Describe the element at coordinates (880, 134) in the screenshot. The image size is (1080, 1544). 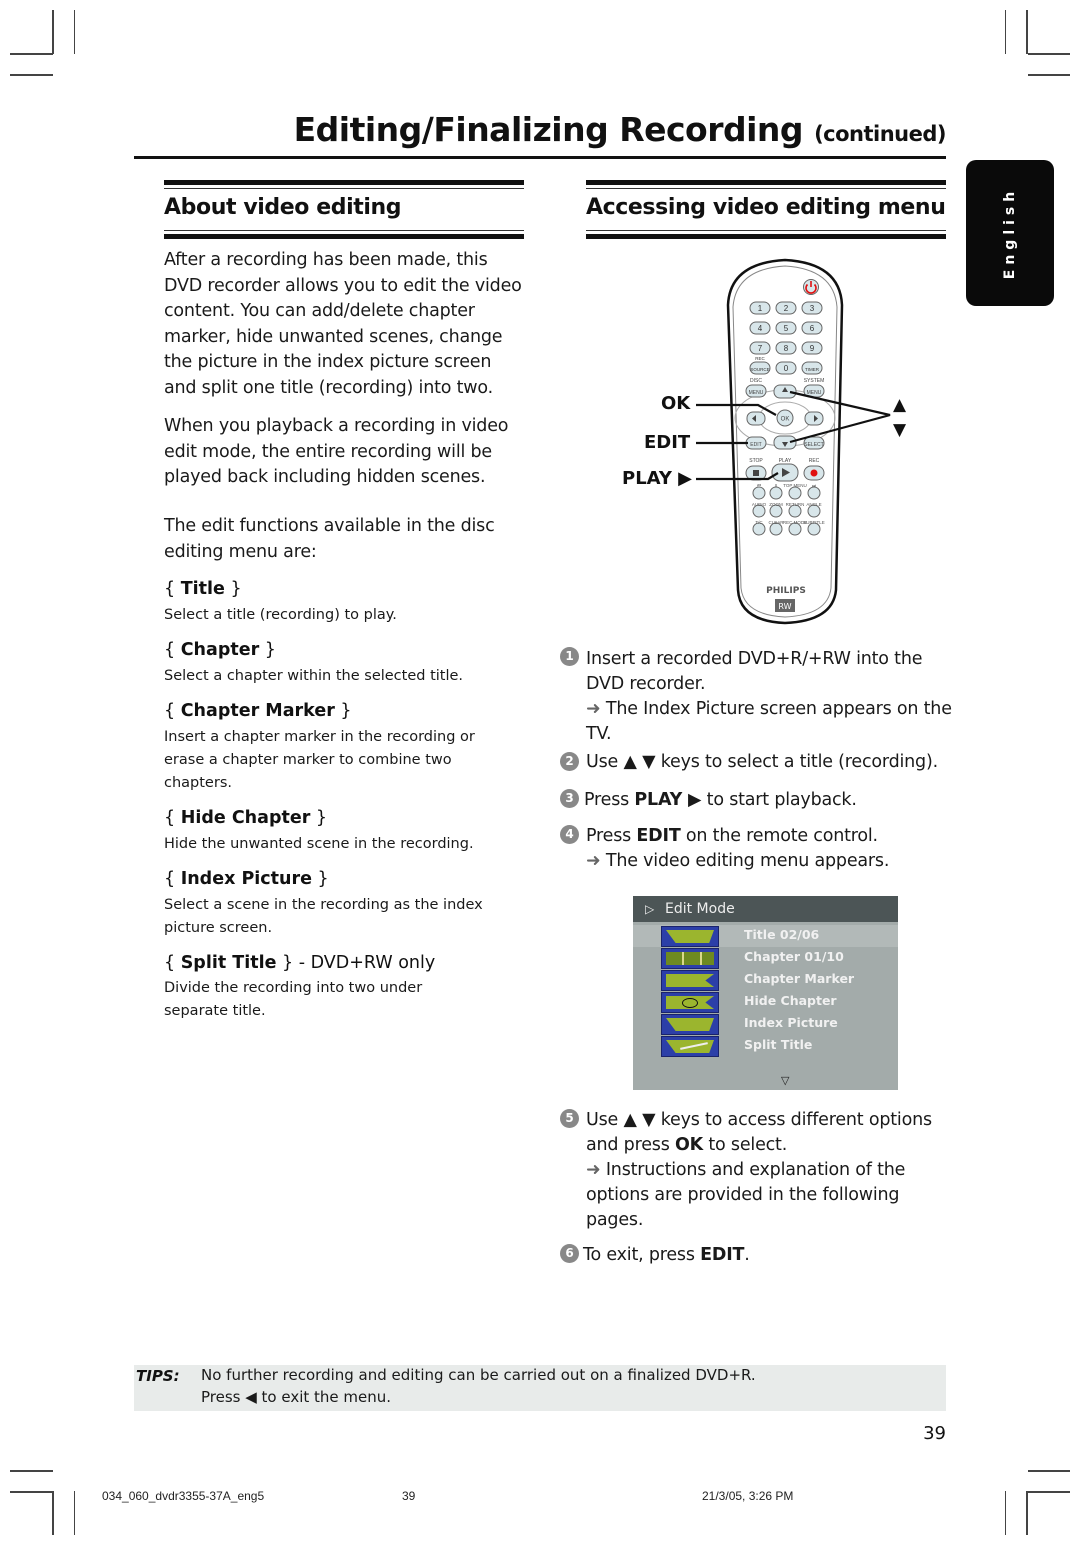
I see `page-title-suffix: (continued)` at that location.